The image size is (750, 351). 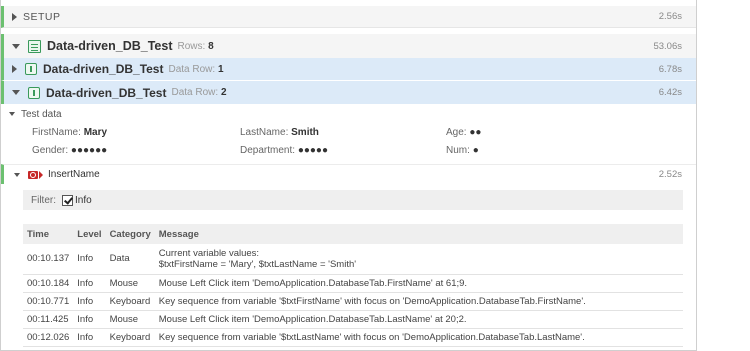 What do you see at coordinates (195, 46) in the screenshot?
I see `rows-count: Rows: 8` at bounding box center [195, 46].